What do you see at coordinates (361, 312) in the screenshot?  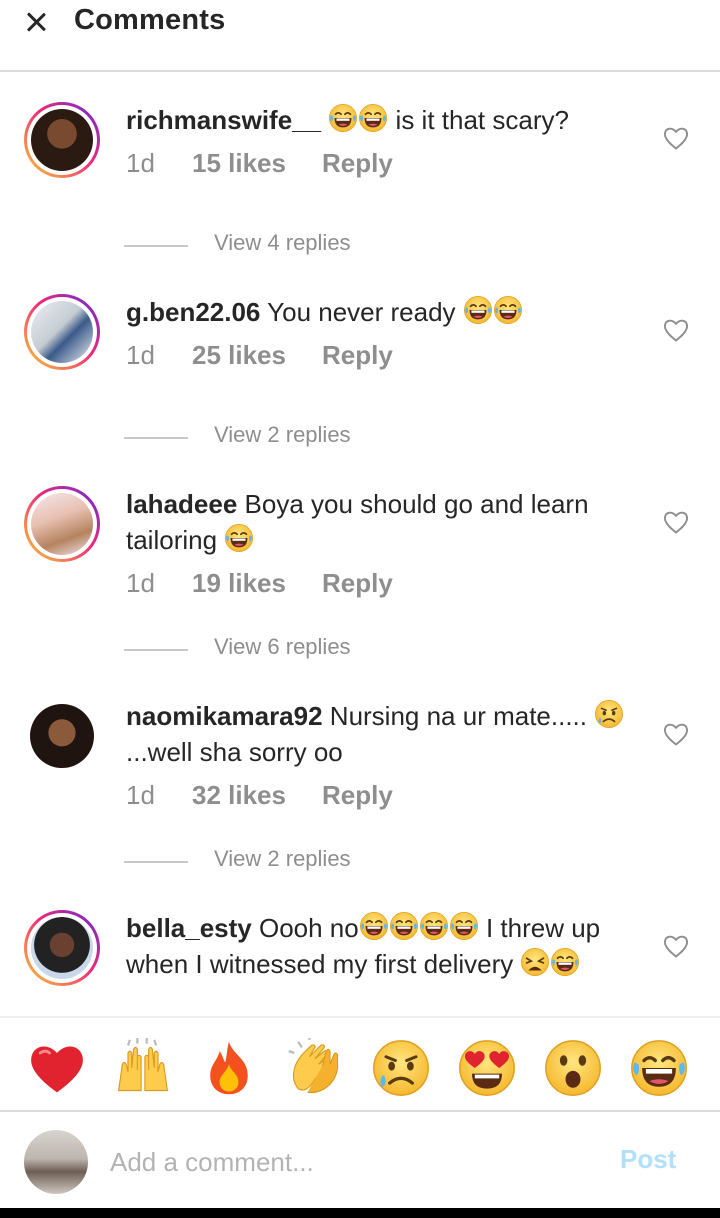 I see `comment-content: You never ready` at bounding box center [361, 312].